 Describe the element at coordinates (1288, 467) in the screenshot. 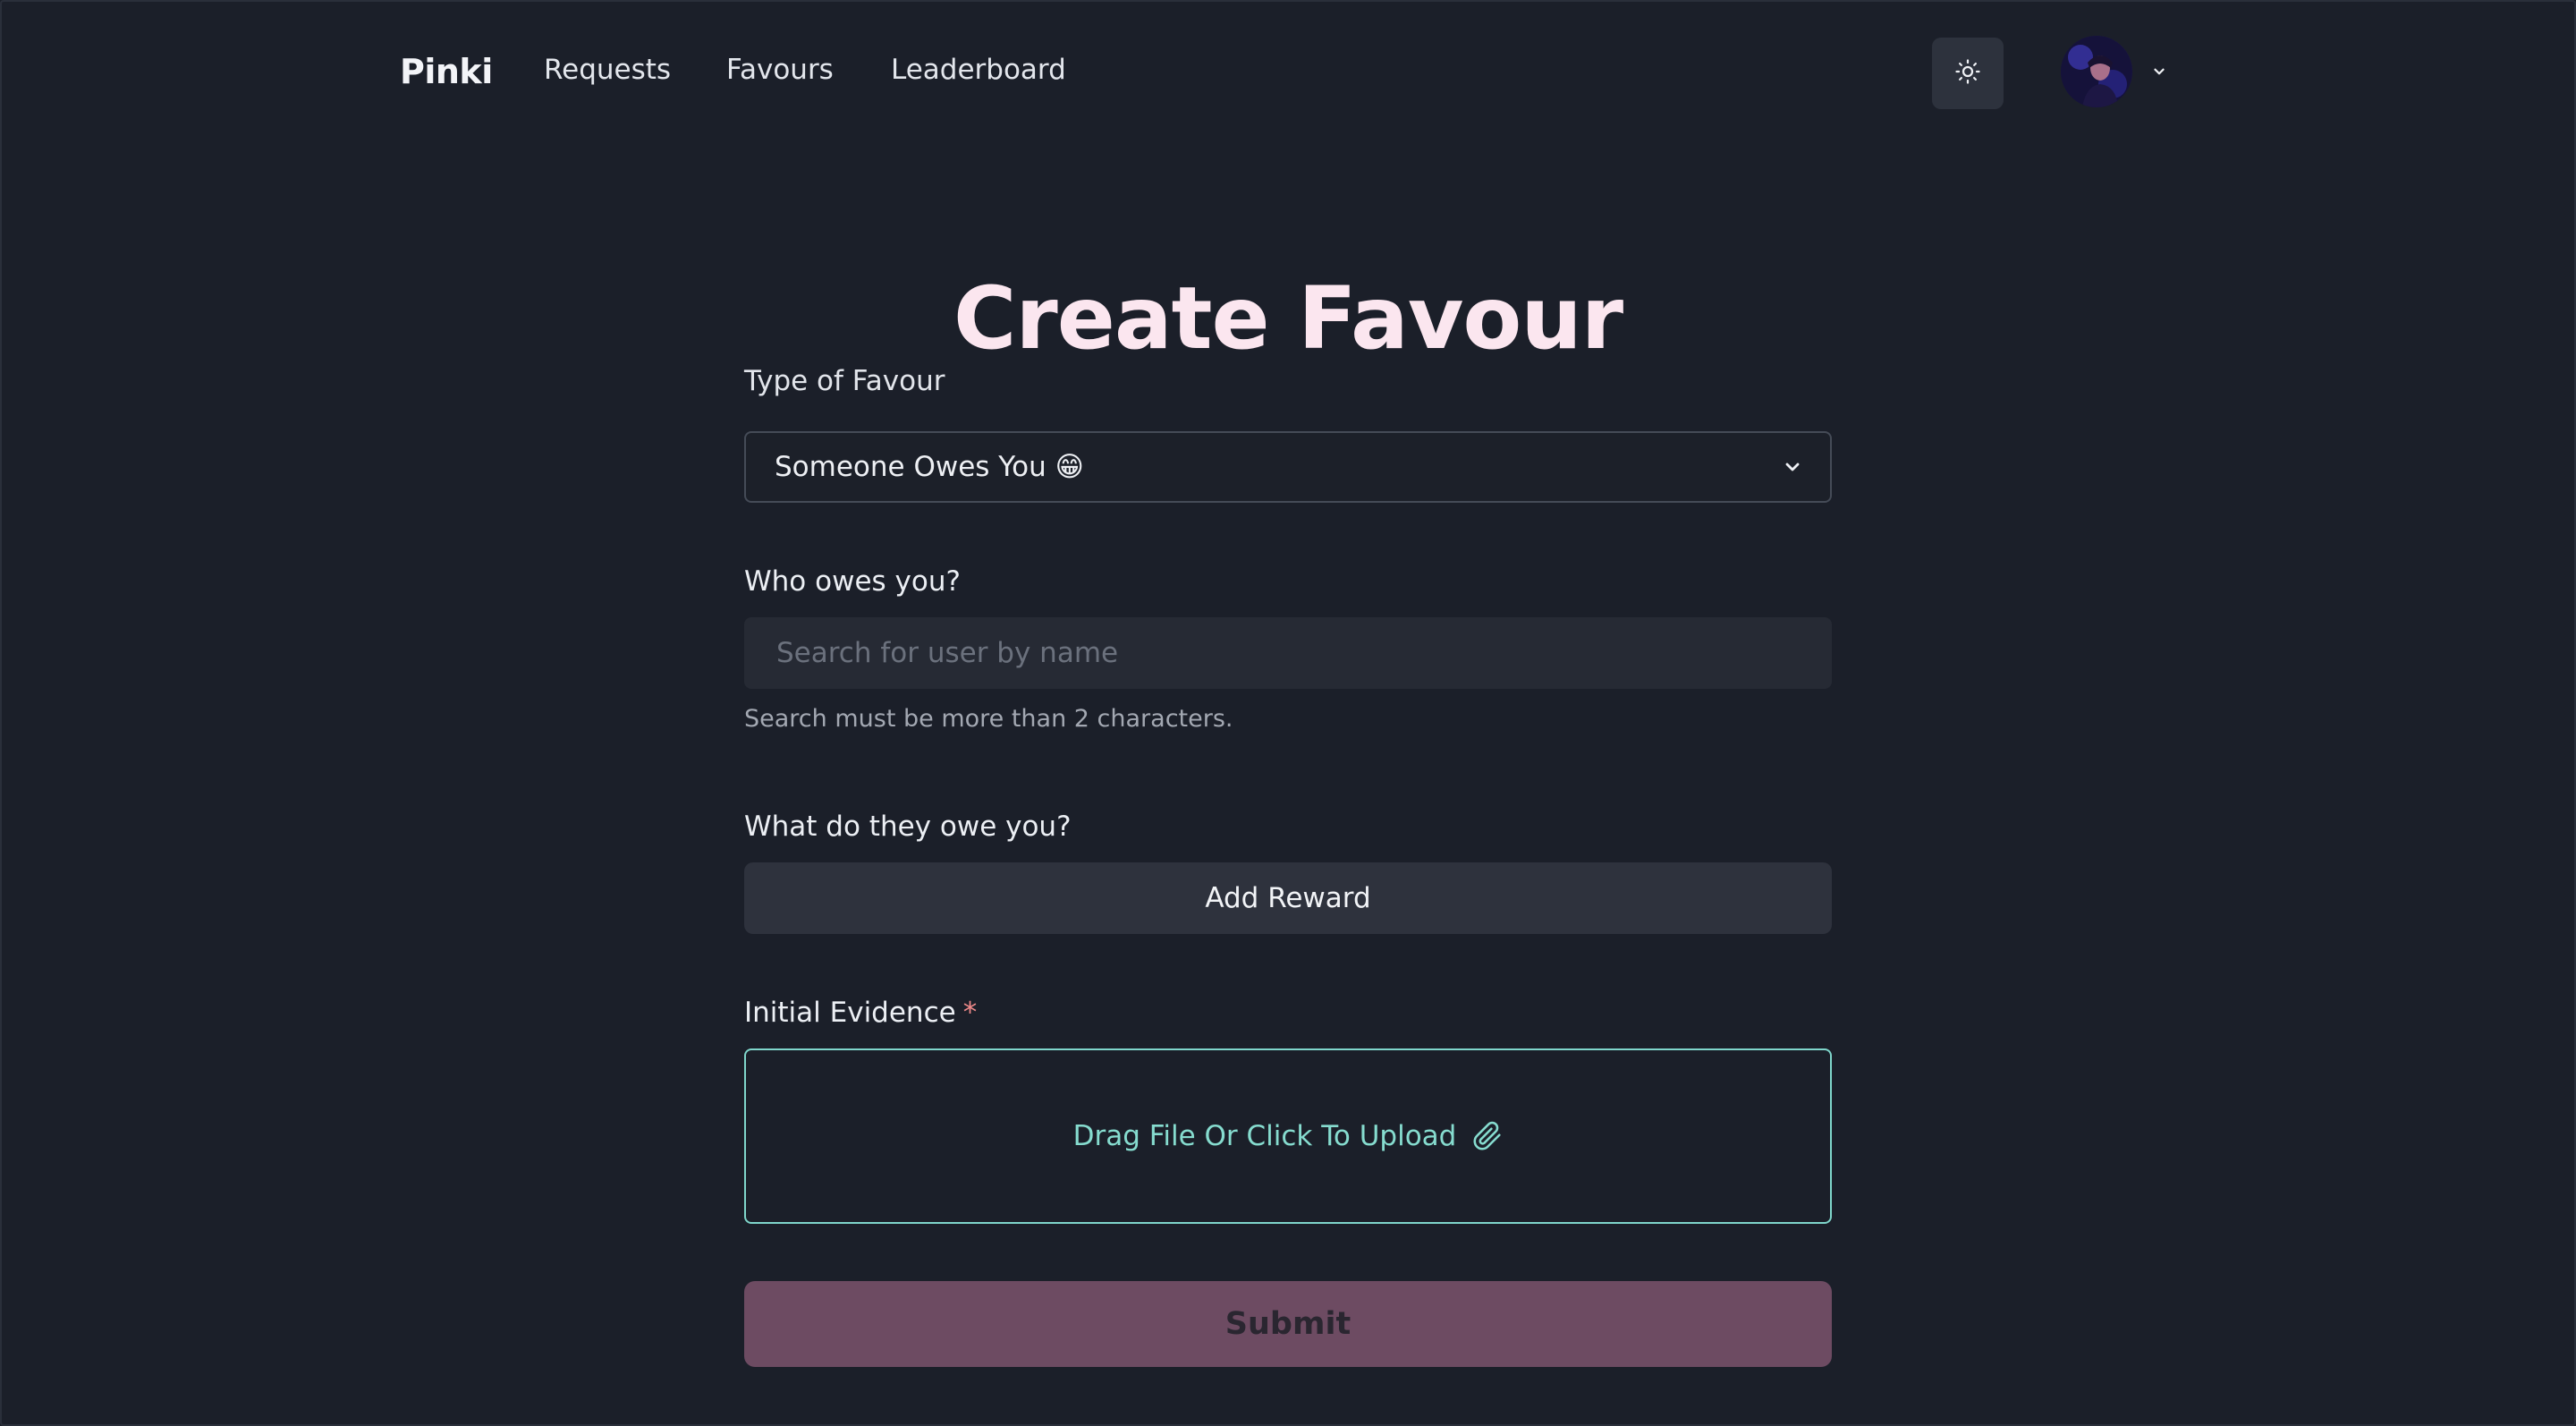

I see `favour-type-select: Someone Owes You 😁` at that location.